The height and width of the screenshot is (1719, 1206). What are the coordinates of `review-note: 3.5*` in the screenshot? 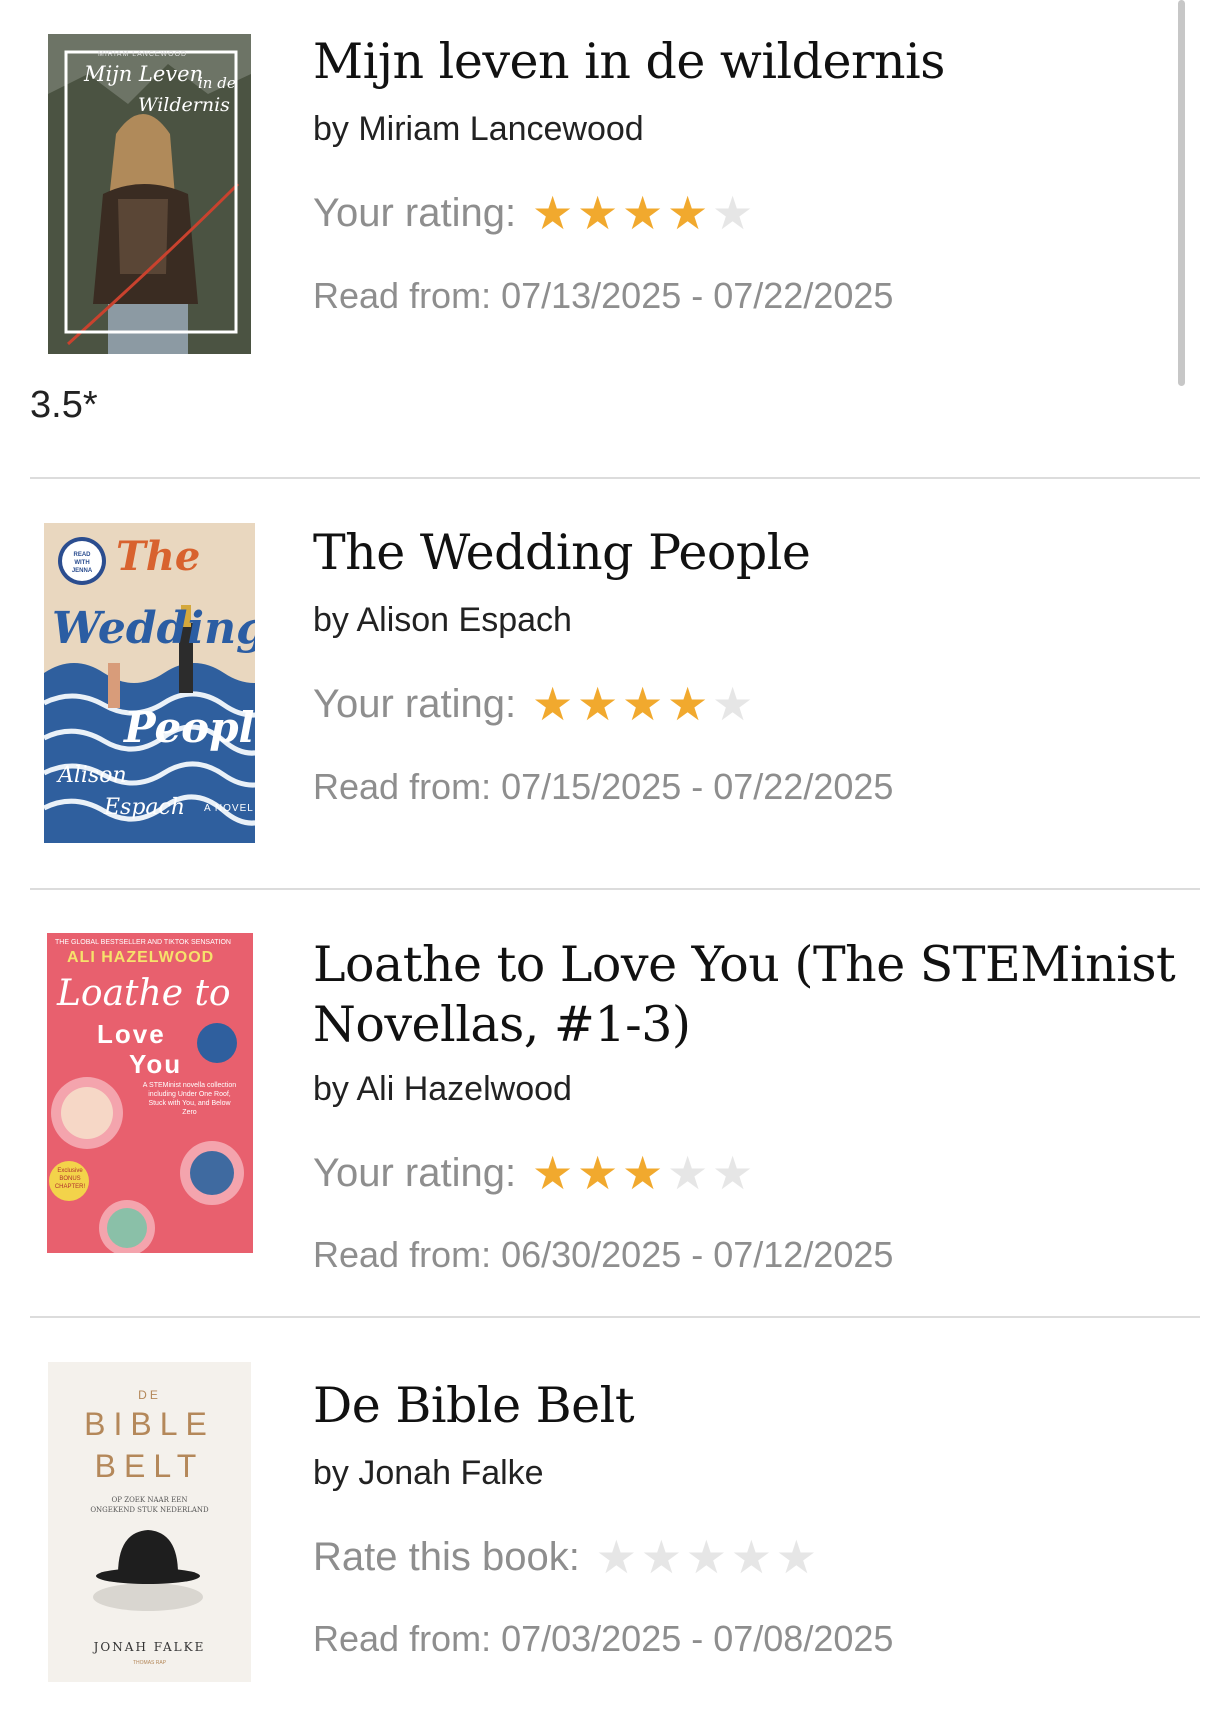 It's located at (64, 405).